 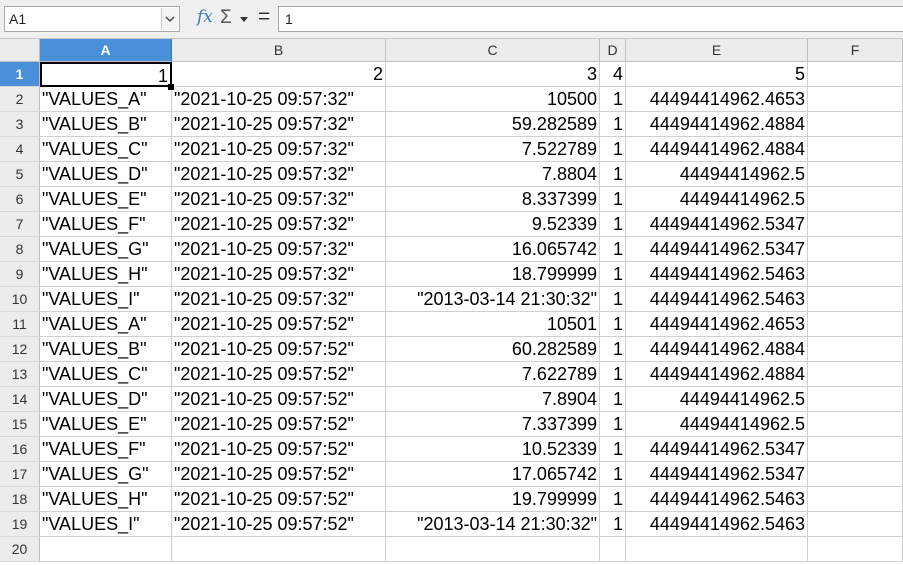 I want to click on cell-d18: 1, so click(x=613, y=499).